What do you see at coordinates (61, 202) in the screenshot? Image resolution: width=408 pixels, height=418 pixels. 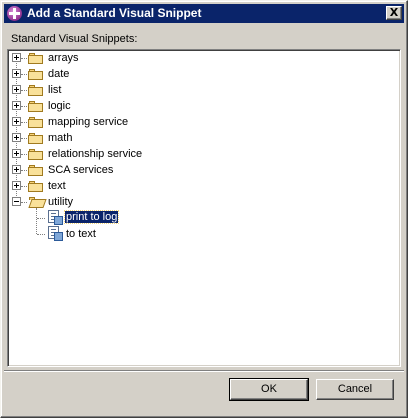 I see `tree-item-label: utility` at bounding box center [61, 202].